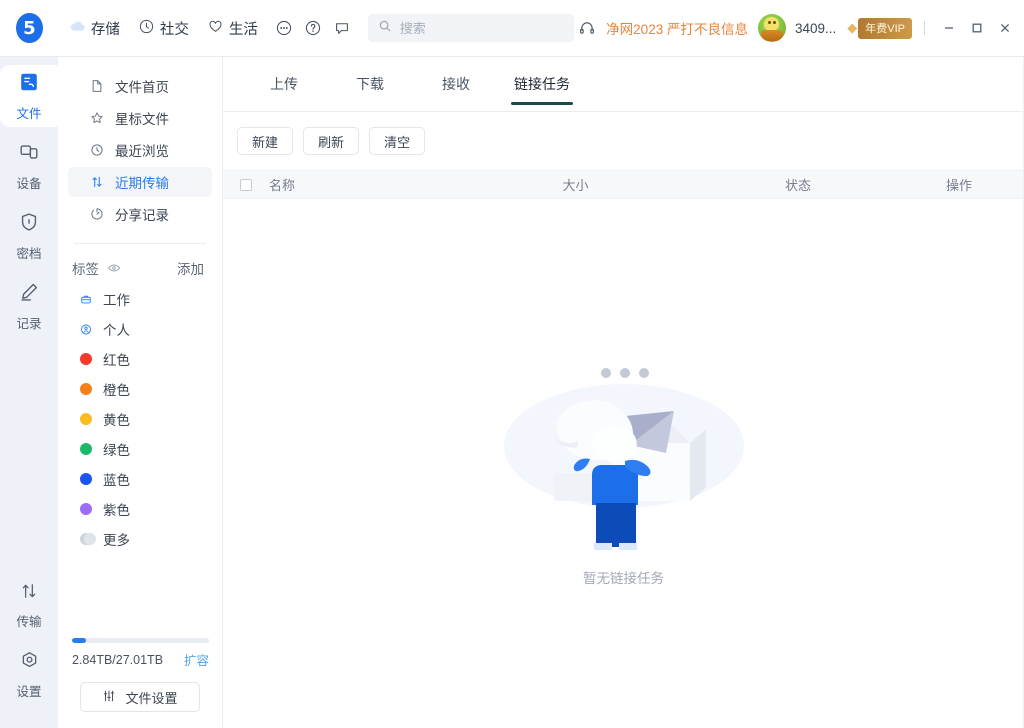 The width and height of the screenshot is (1024, 728). What do you see at coordinates (958, 185) in the screenshot?
I see `column-header-action: 操作` at bounding box center [958, 185].